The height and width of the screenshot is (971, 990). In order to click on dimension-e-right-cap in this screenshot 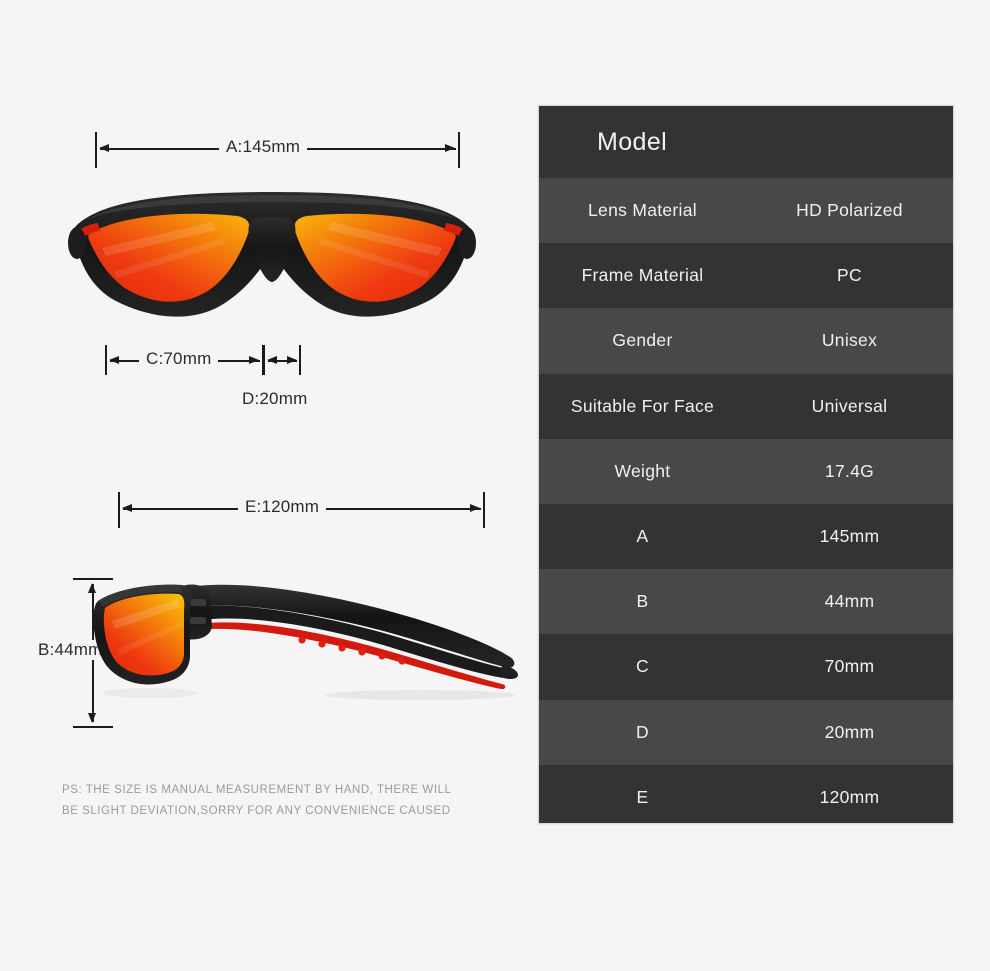, I will do `click(484, 510)`.